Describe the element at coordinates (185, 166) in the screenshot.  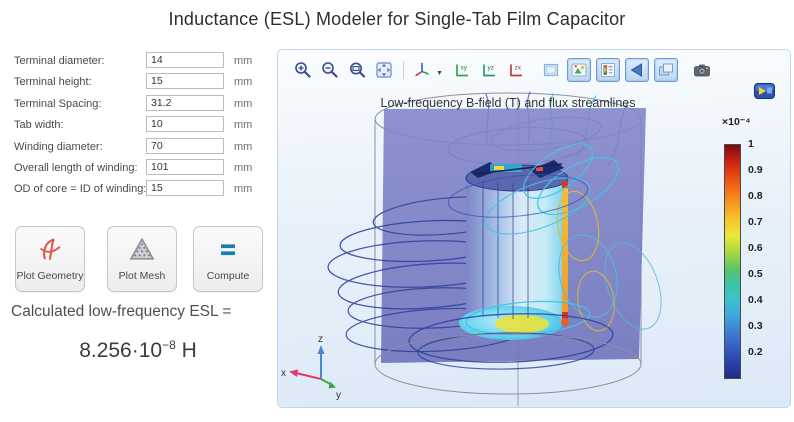
I see `winding-length-input` at that location.